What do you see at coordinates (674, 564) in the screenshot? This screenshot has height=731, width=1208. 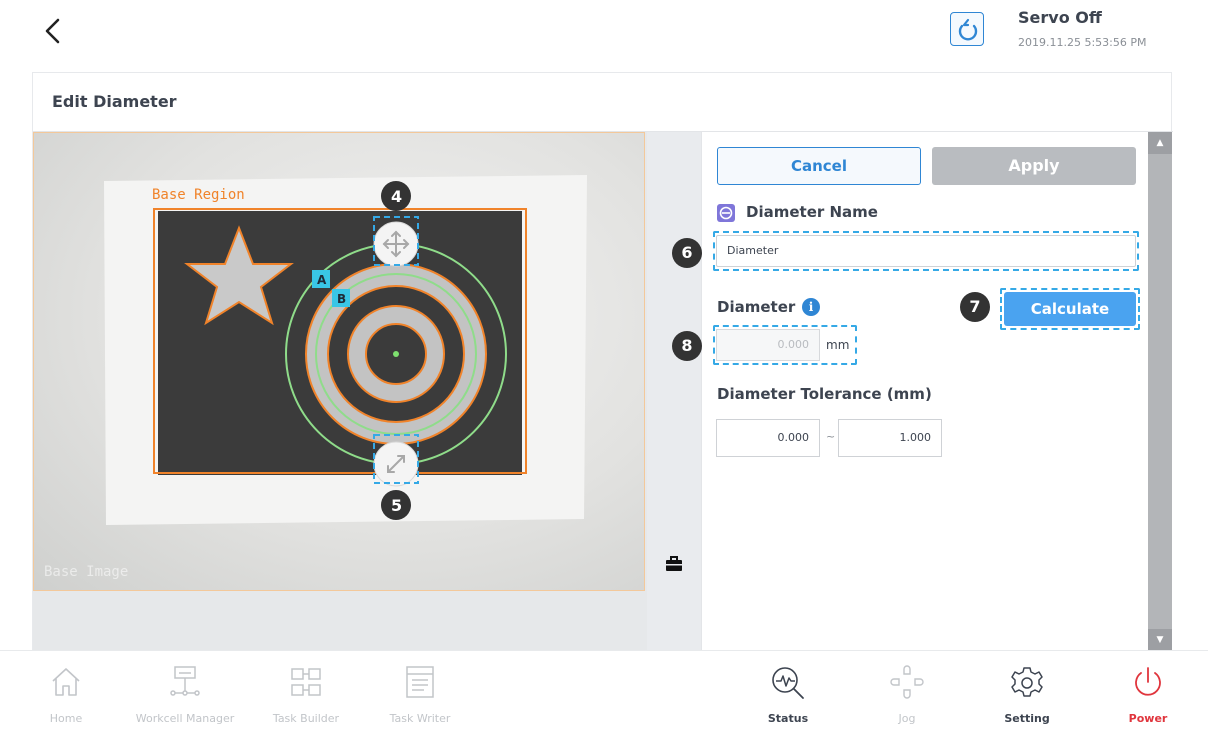 I see `toolbox-icon` at bounding box center [674, 564].